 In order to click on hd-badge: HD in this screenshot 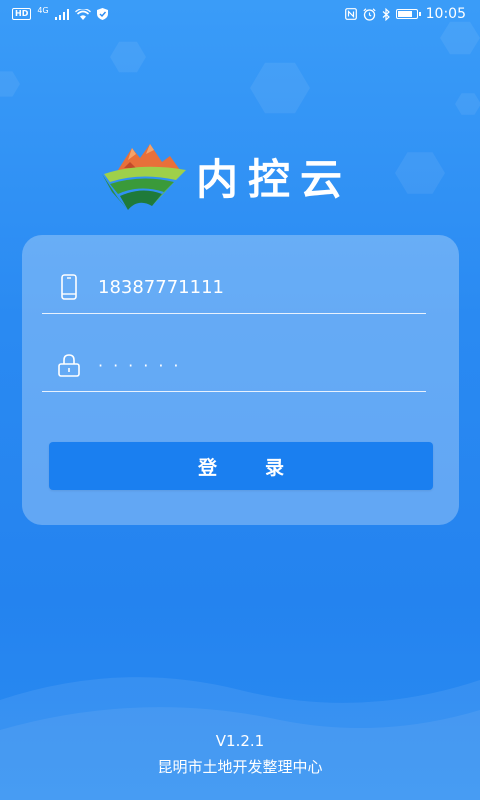, I will do `click(22, 14)`.